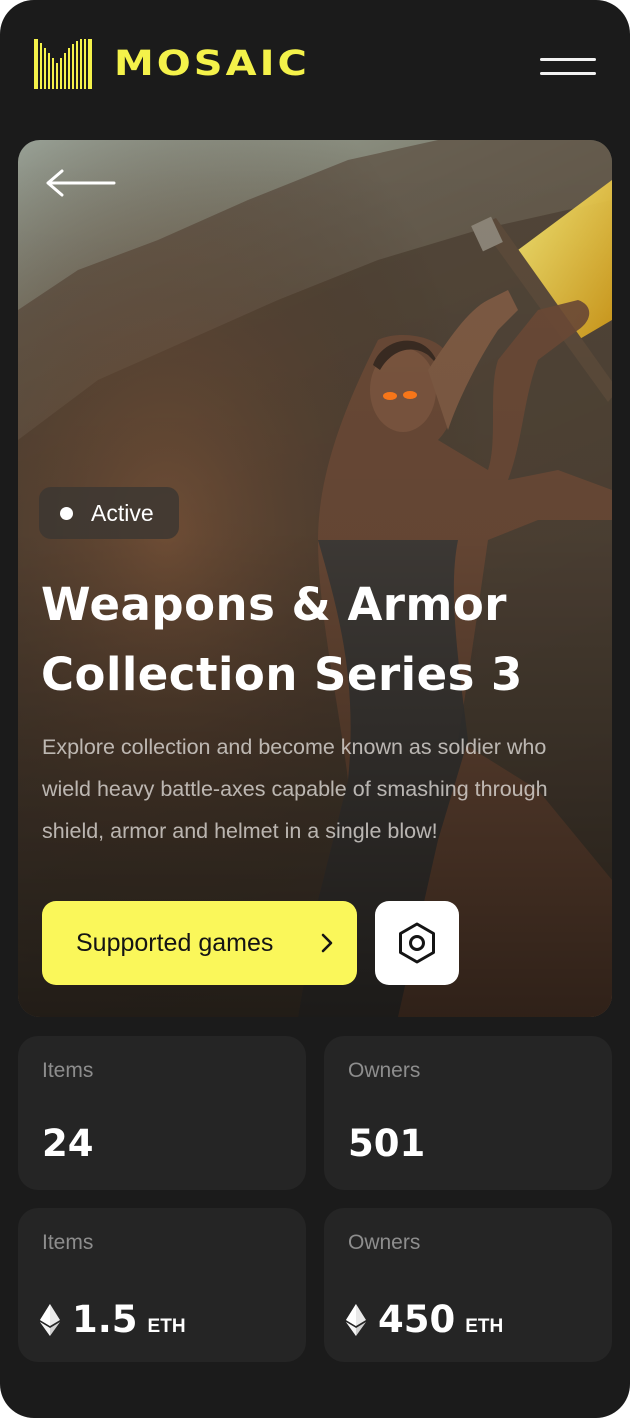  I want to click on stat-value: 450, so click(417, 1319).